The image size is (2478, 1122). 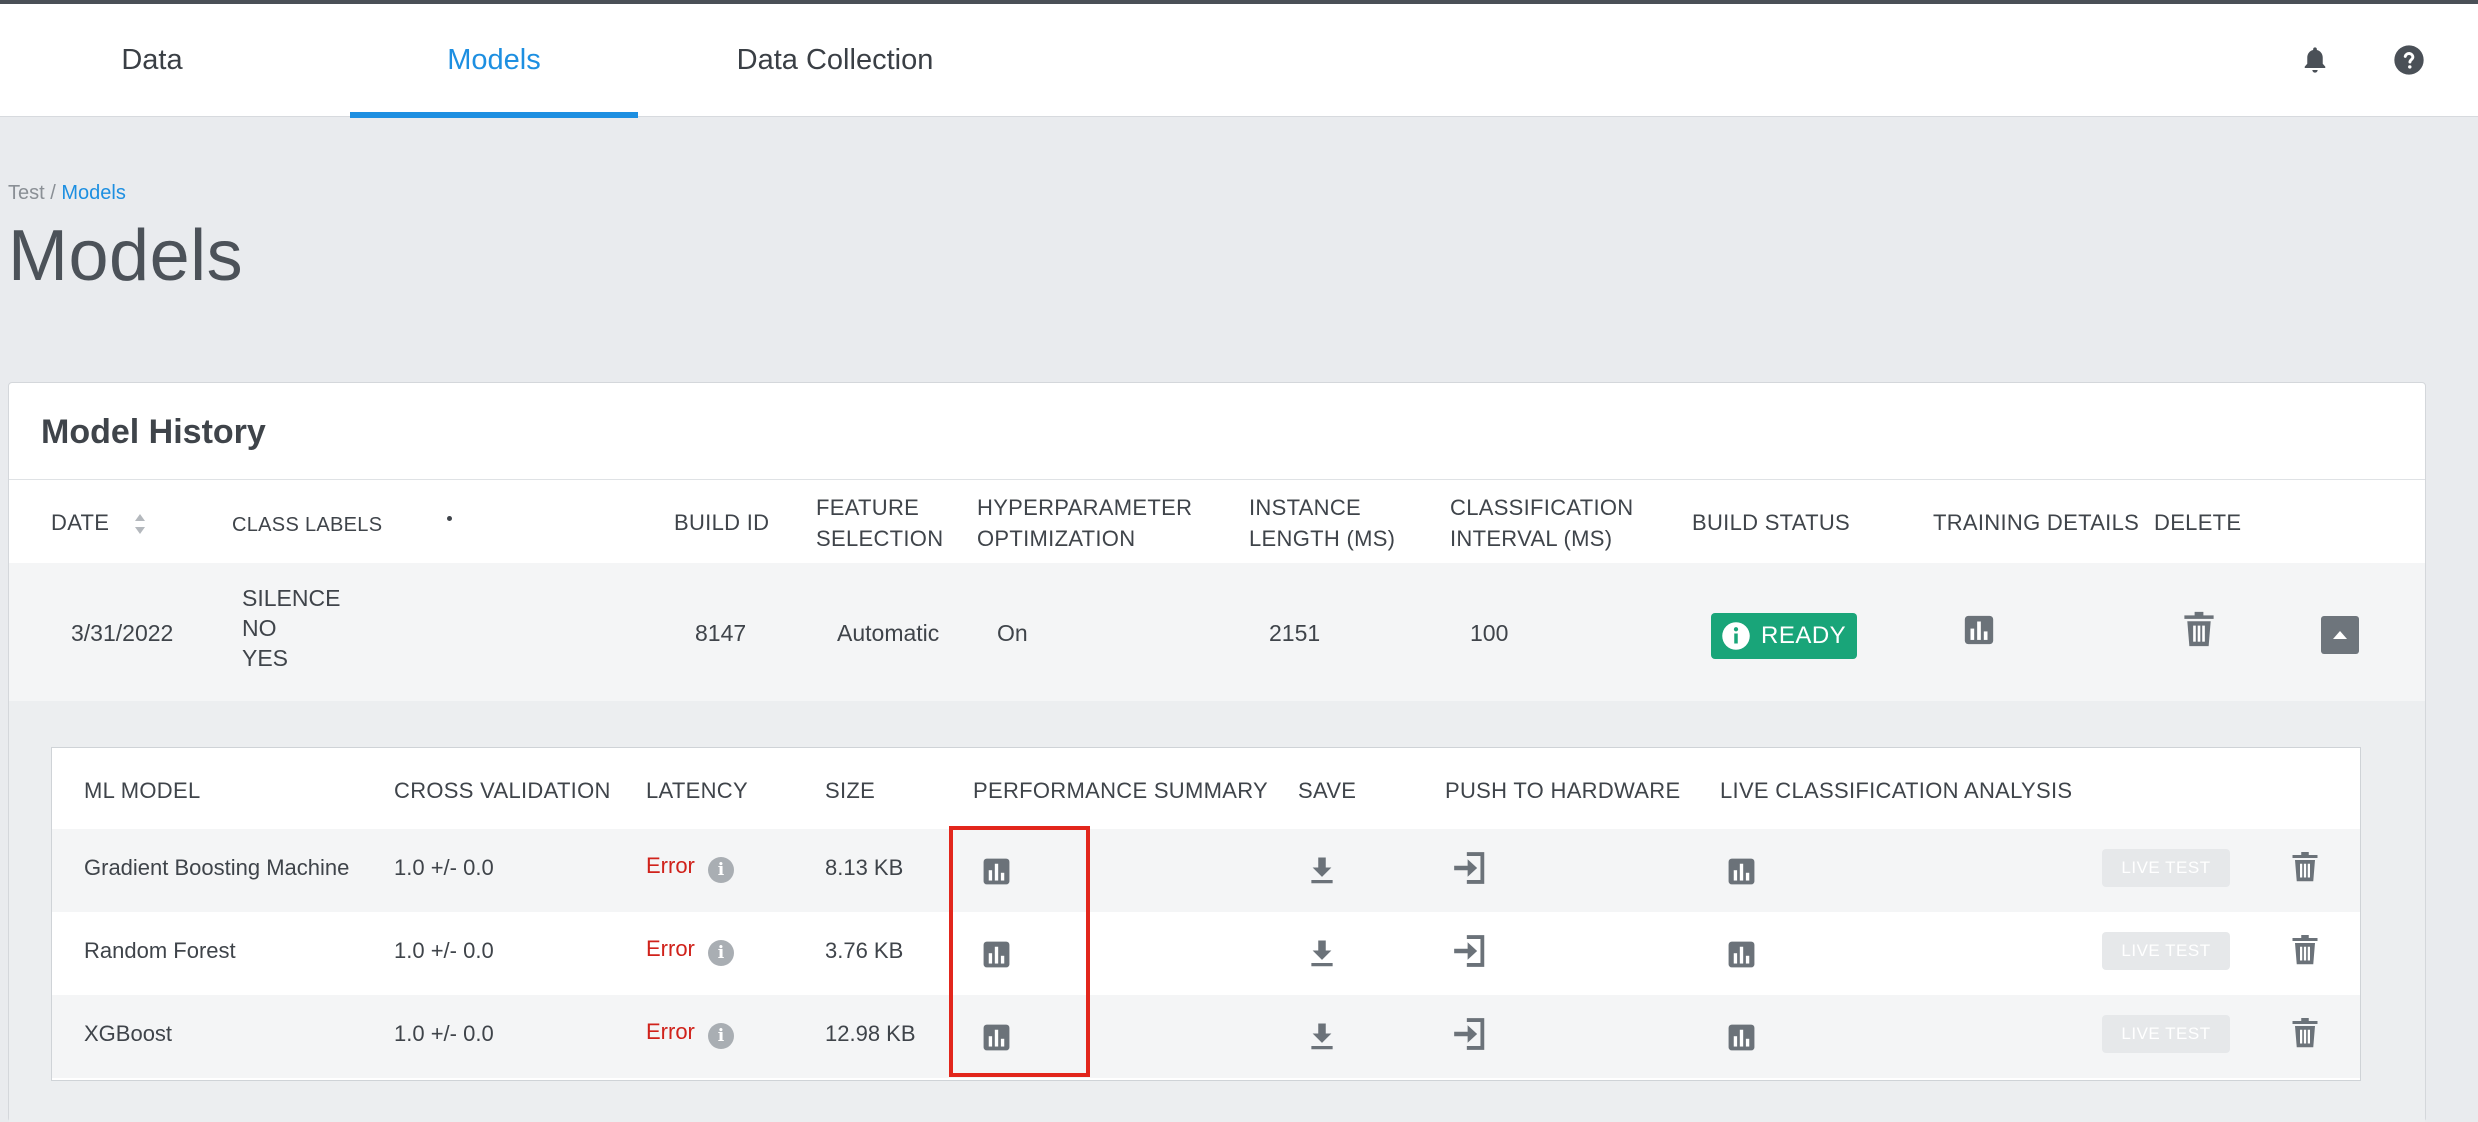 What do you see at coordinates (850, 790) in the screenshot?
I see `header-size: SIZE` at bounding box center [850, 790].